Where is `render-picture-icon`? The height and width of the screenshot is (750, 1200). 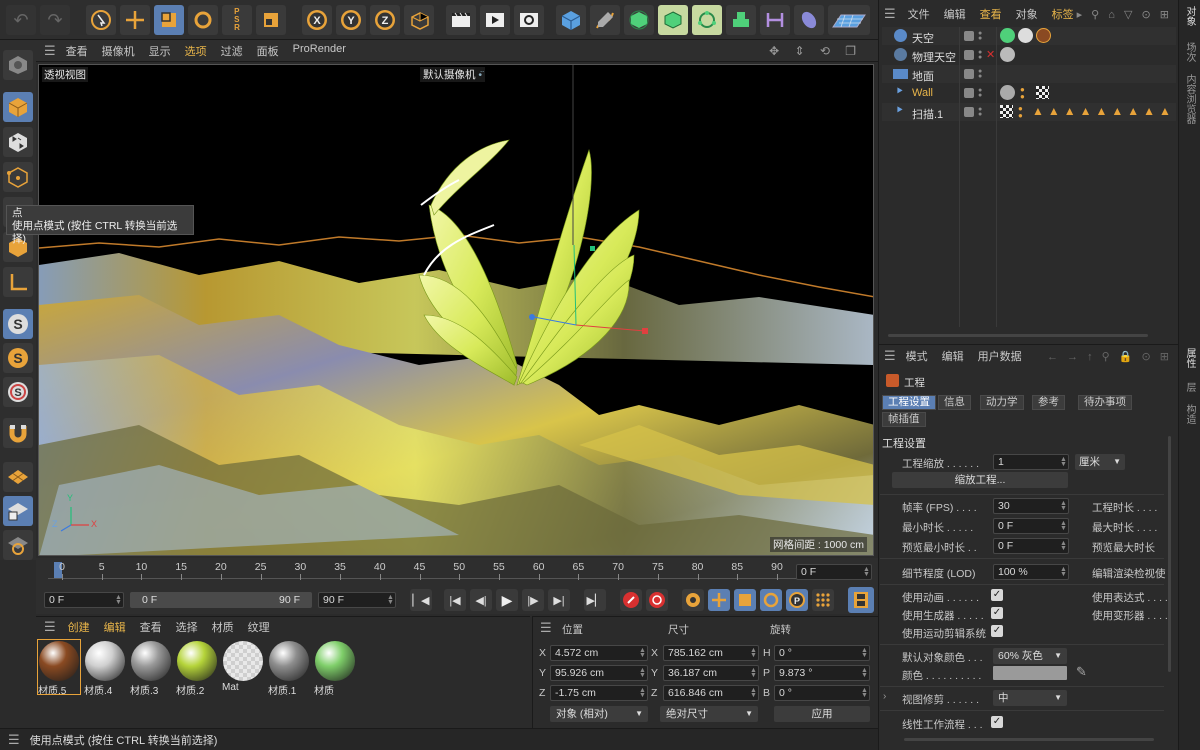
render-picture-icon is located at coordinates (495, 20).